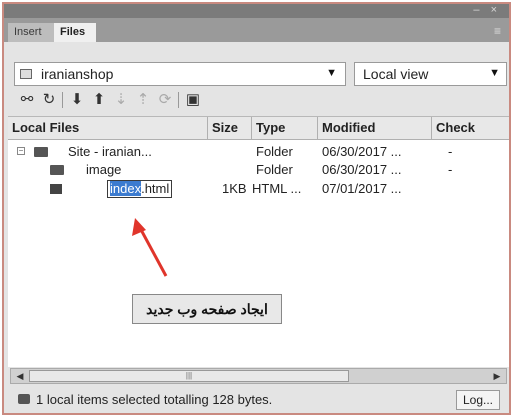  Describe the element at coordinates (150, 247) in the screenshot. I see `annotation-arrow` at that location.